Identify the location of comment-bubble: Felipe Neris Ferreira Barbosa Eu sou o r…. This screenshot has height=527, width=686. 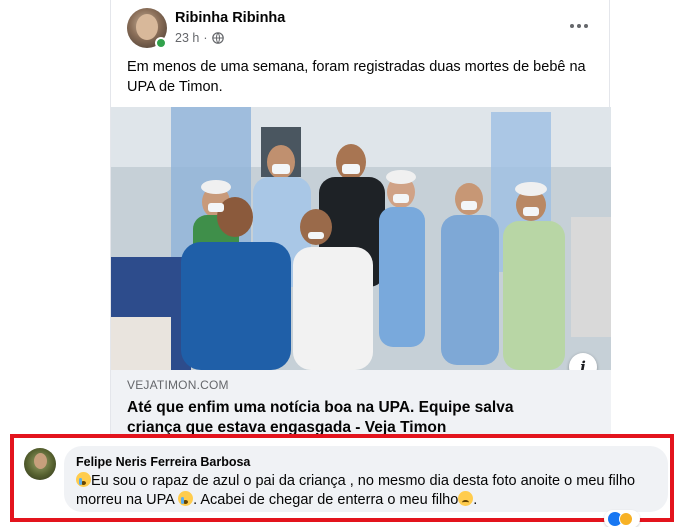
(366, 479).